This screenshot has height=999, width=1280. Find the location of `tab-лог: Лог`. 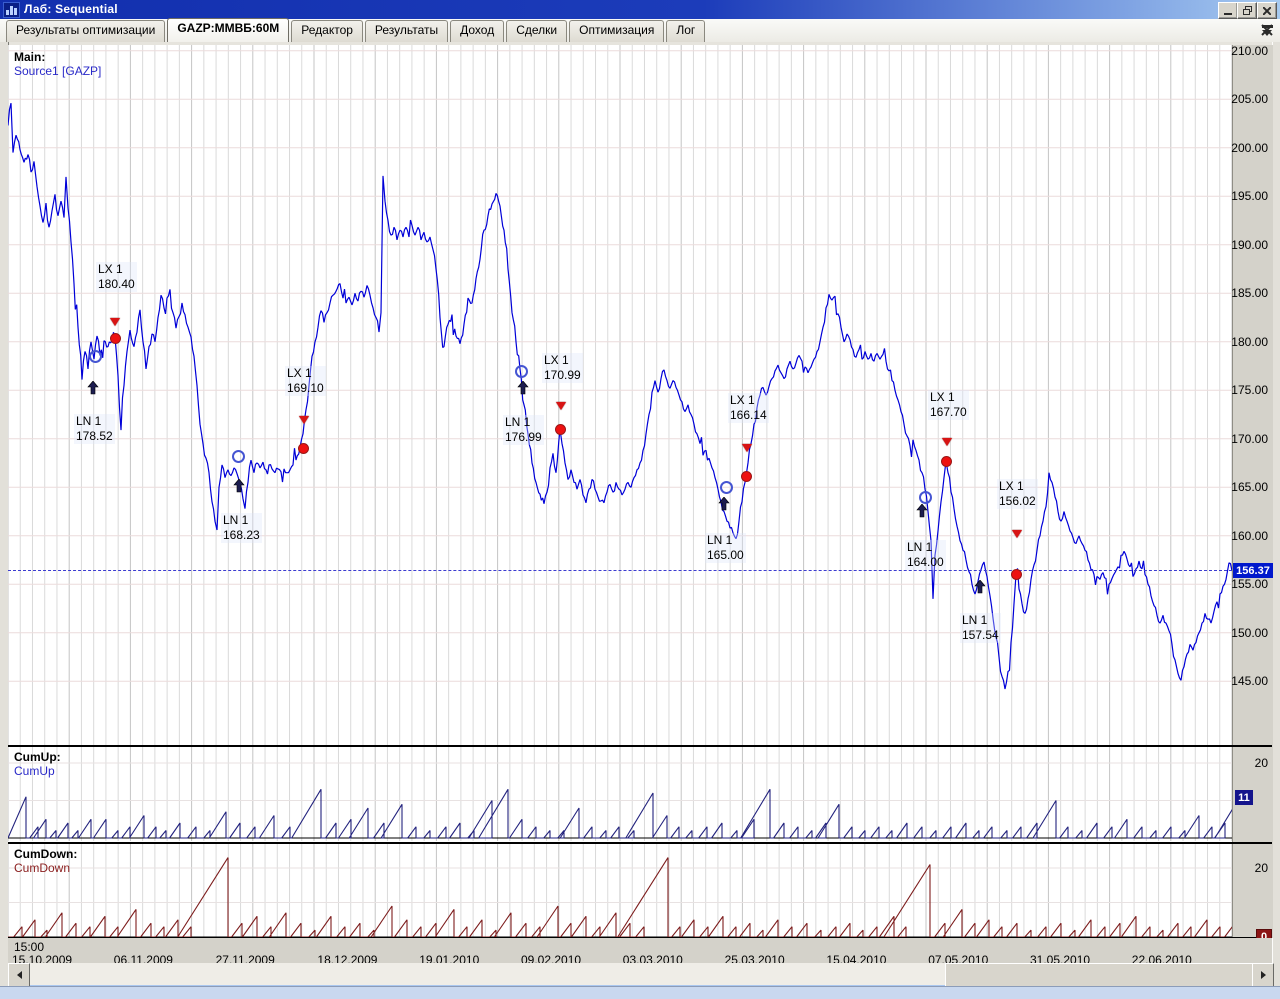

tab-лог: Лог is located at coordinates (686, 31).